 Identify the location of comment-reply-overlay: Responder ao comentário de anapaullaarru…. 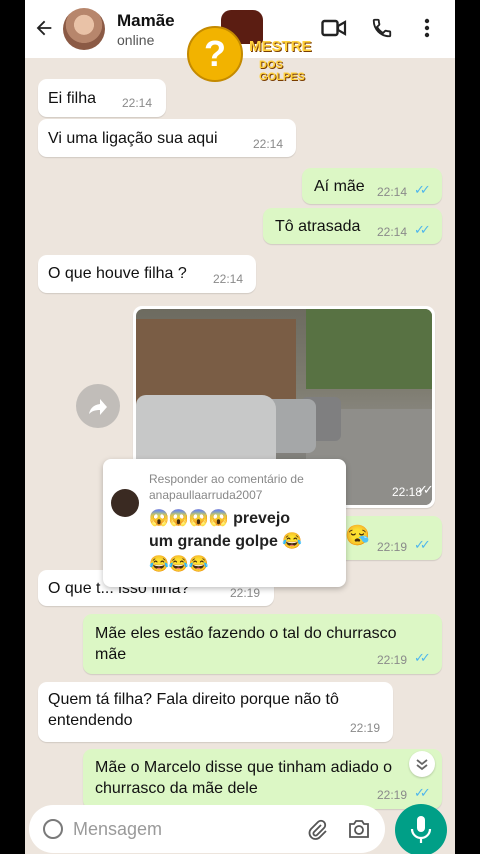
(224, 523).